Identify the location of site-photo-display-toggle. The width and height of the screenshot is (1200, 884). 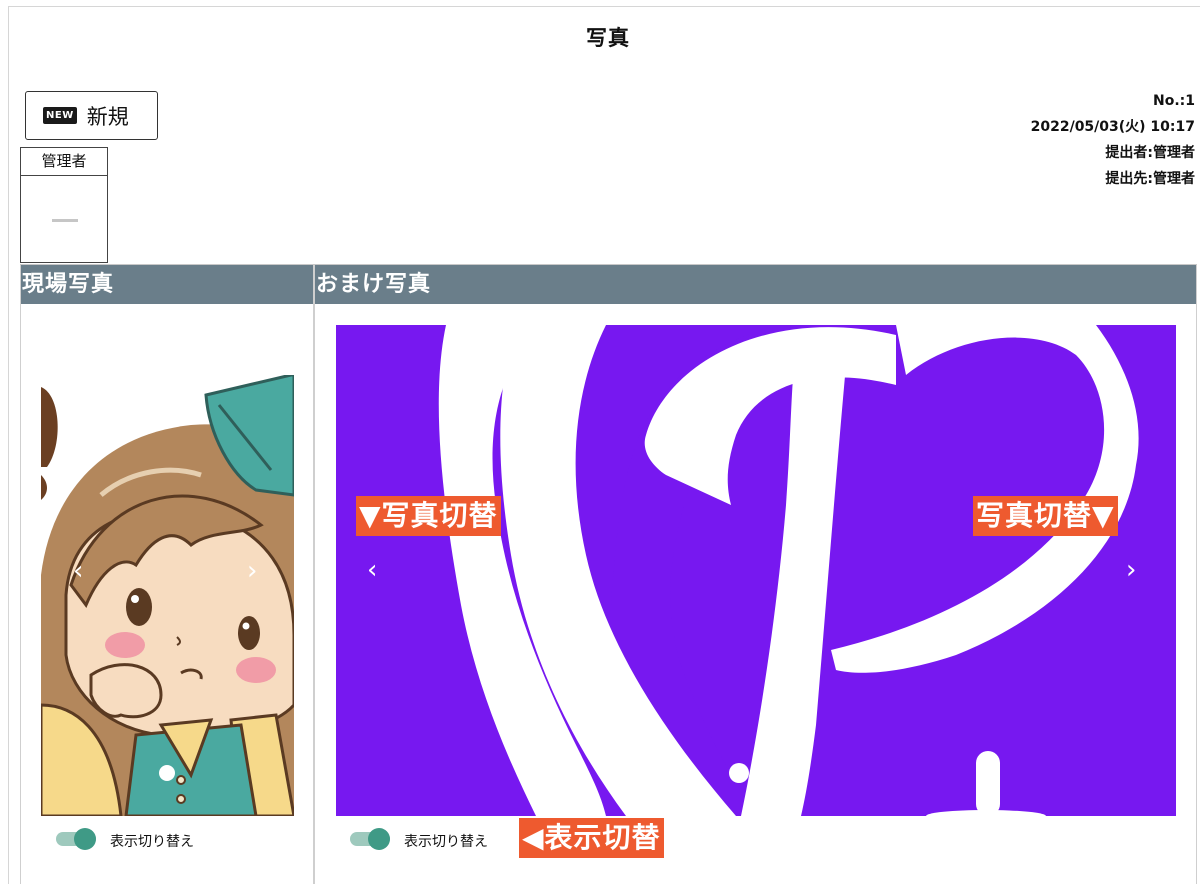
(77, 839).